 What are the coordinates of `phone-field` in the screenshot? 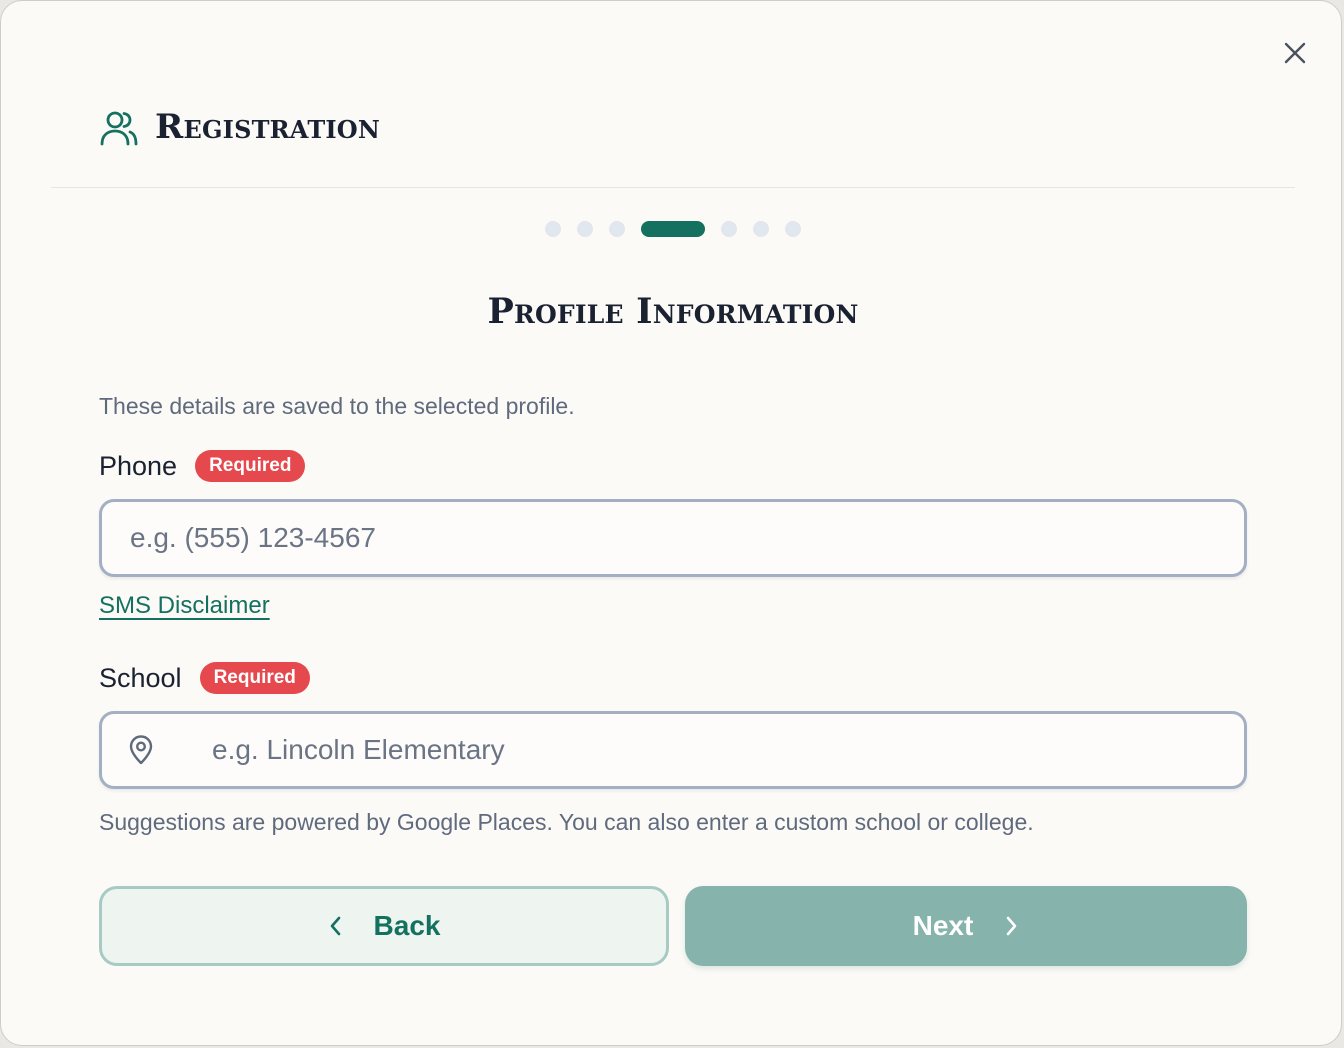 It's located at (673, 538).